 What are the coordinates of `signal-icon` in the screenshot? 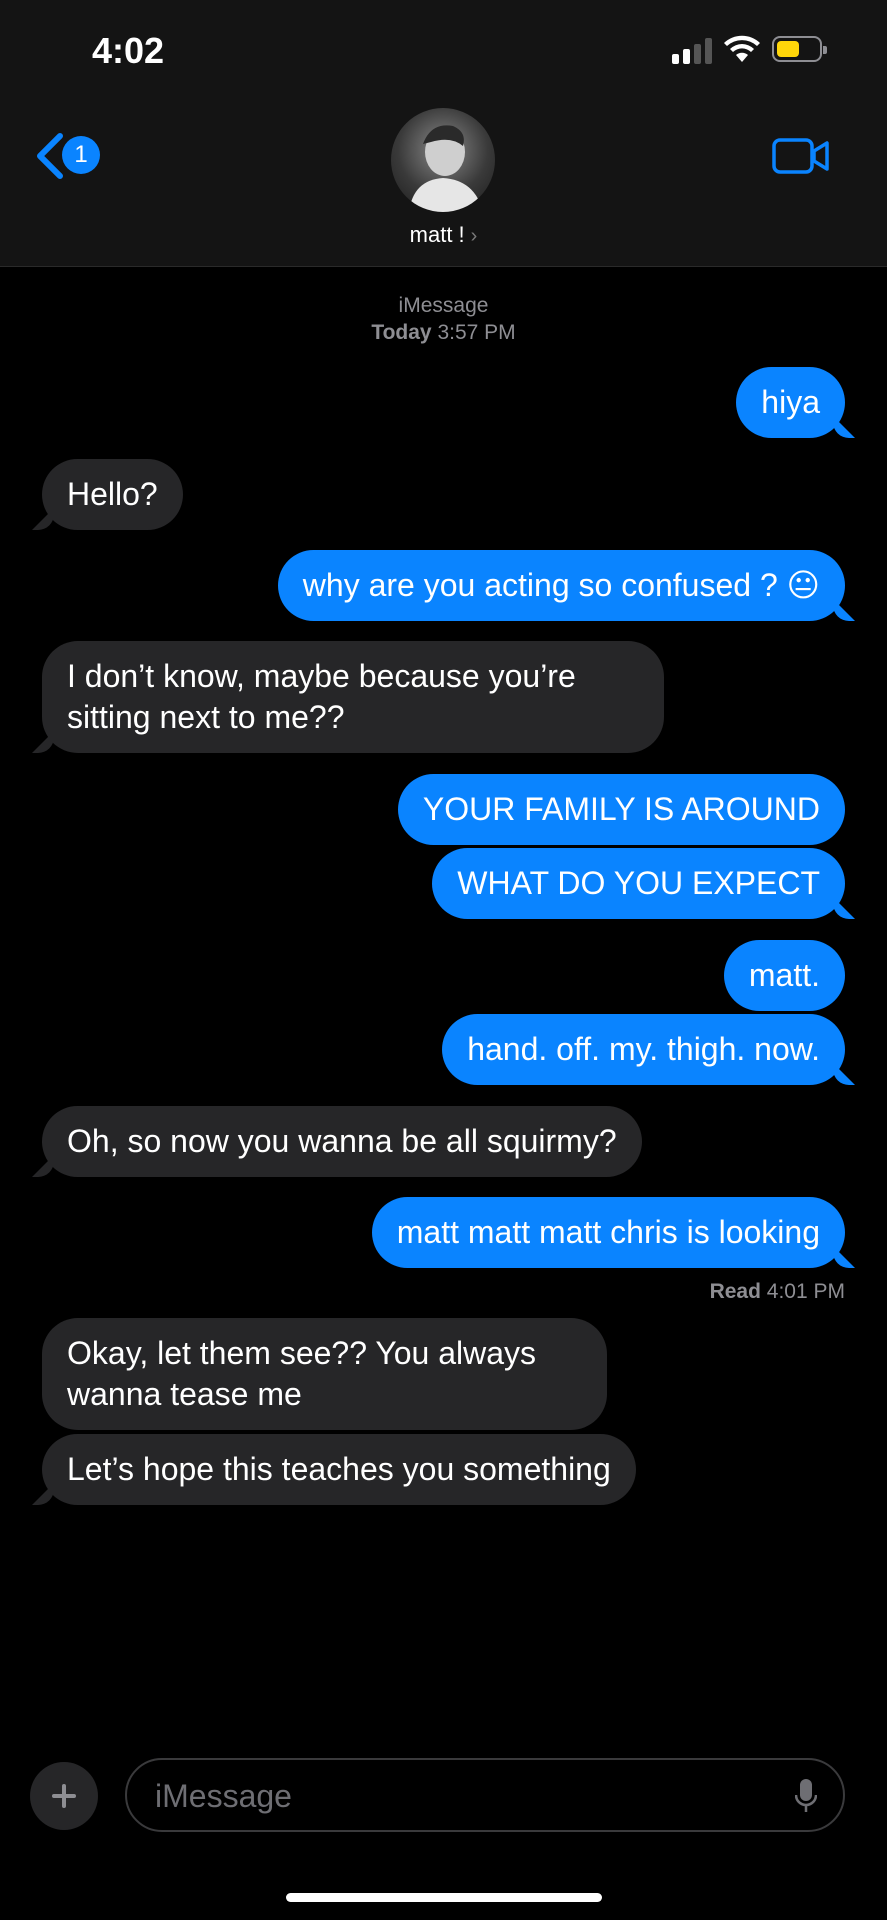 It's located at (693, 51).